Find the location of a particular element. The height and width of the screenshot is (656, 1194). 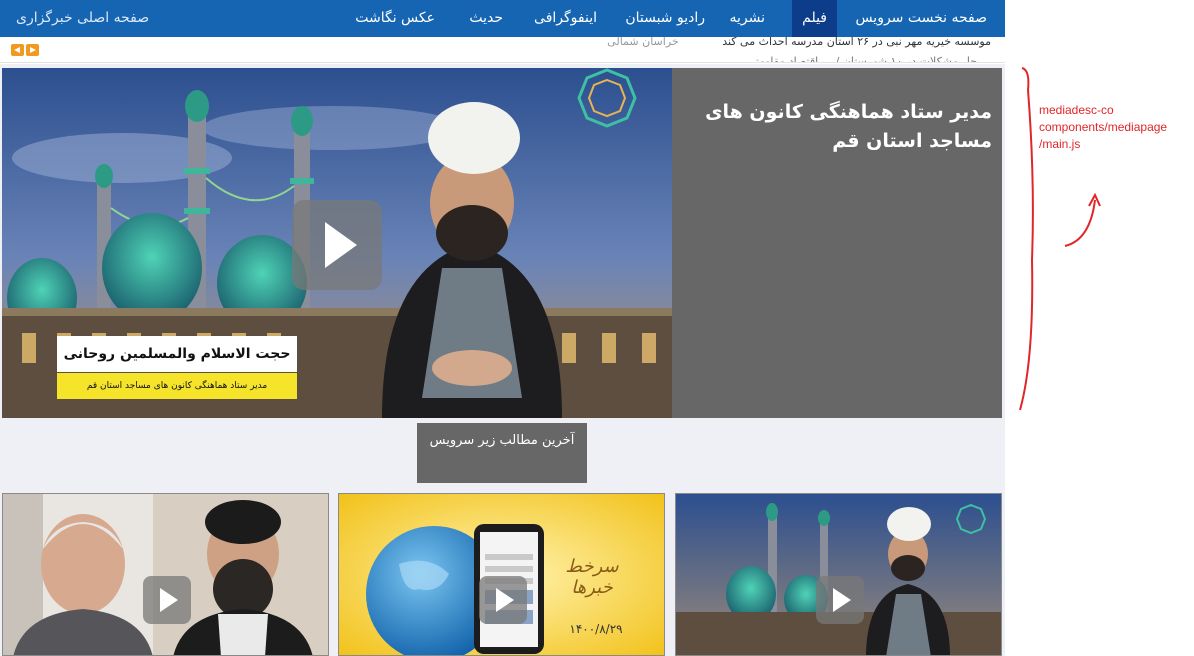

nav-item-film: فیلم is located at coordinates (814, 18).